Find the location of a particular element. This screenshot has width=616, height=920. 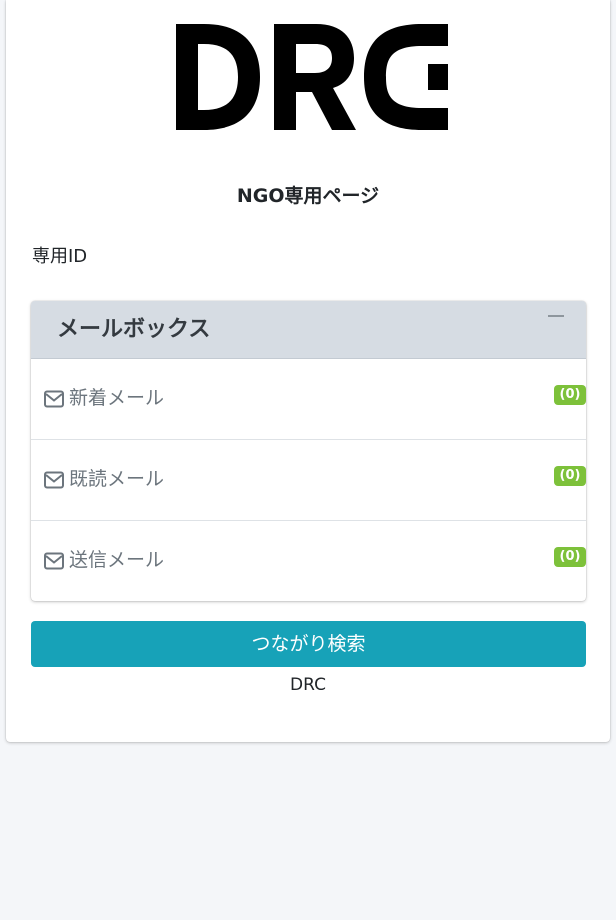

mailbox-item-label: 送信メール is located at coordinates (117, 560).